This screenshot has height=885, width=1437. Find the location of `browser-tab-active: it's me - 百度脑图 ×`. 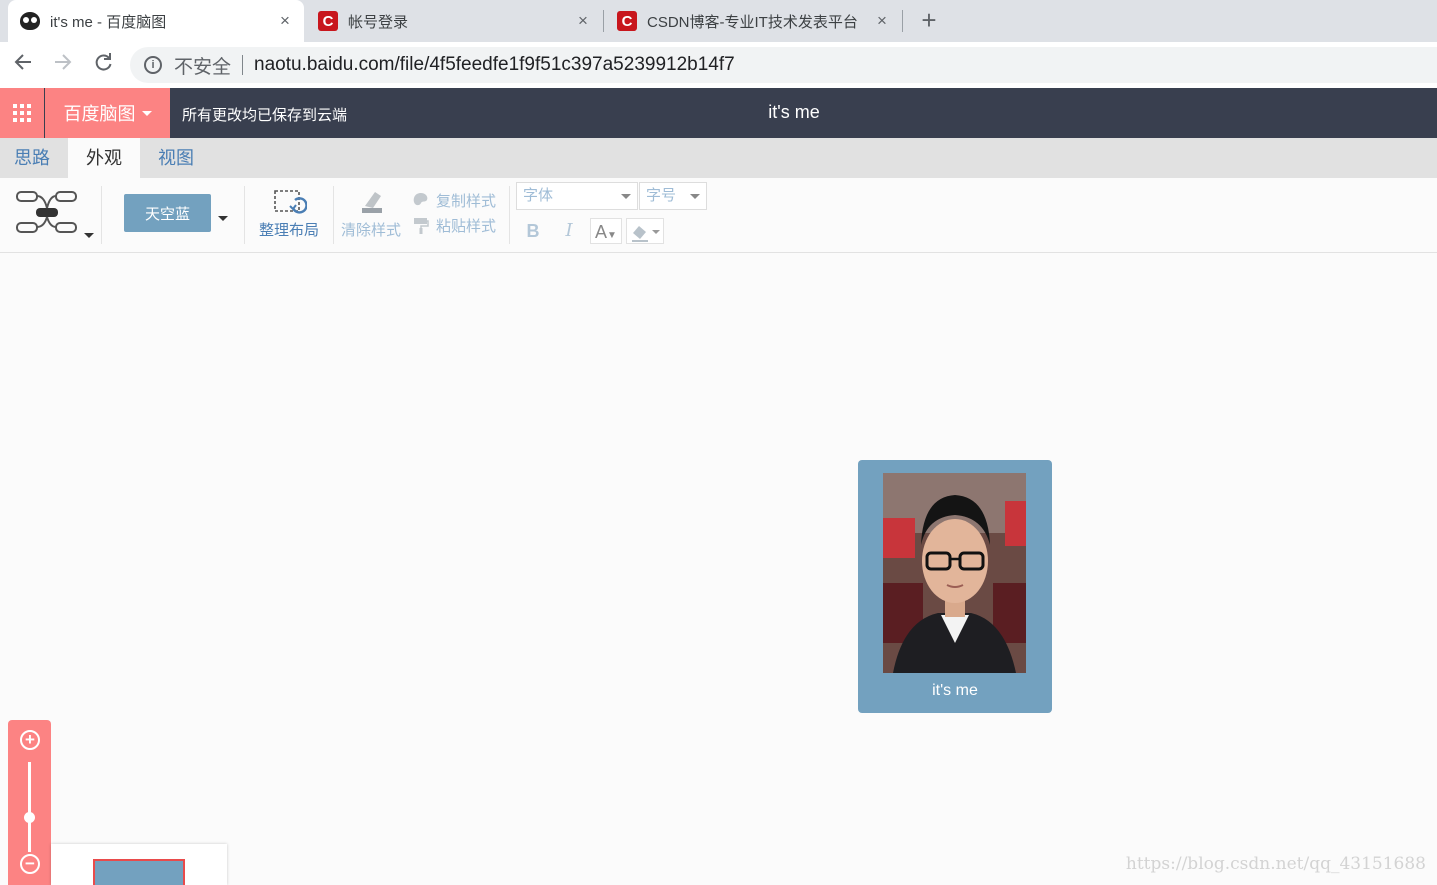

browser-tab-active: it's me - 百度脑图 × is located at coordinates (156, 21).